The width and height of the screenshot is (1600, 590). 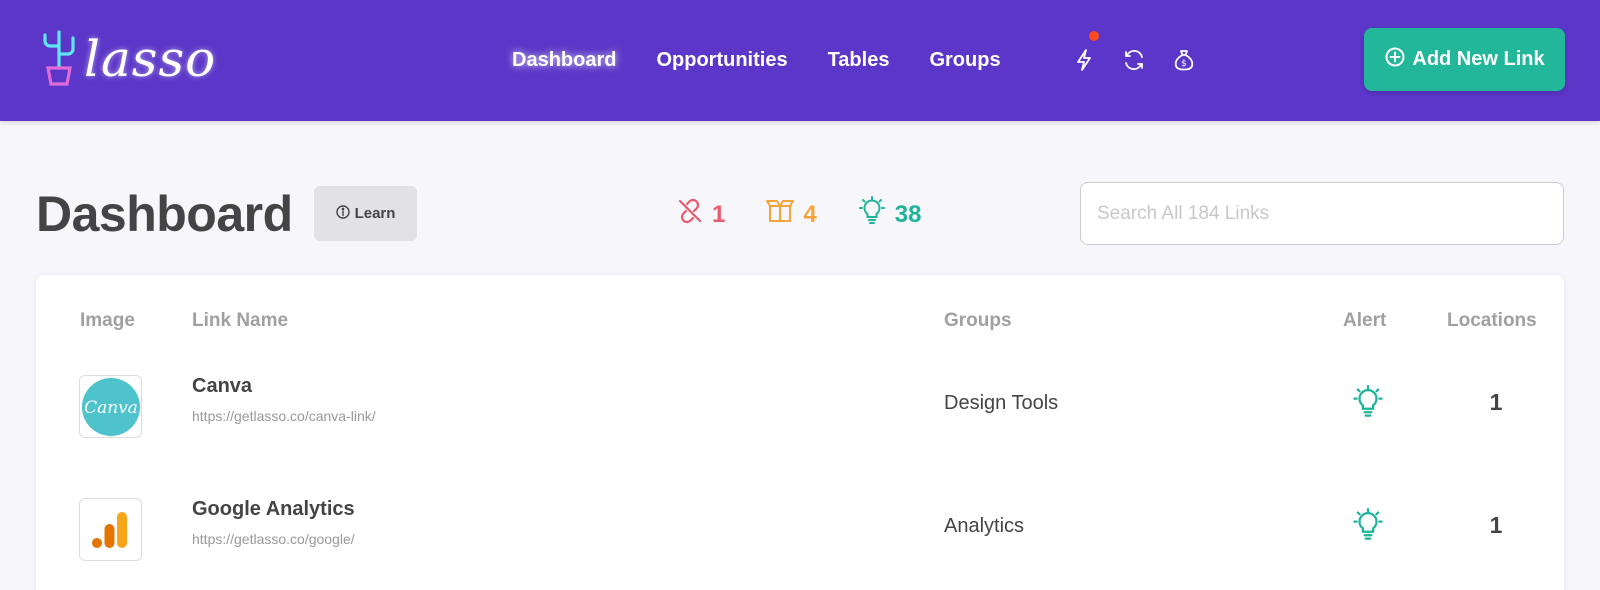 What do you see at coordinates (1001, 403) in the screenshot?
I see `link-group: Design Tools` at bounding box center [1001, 403].